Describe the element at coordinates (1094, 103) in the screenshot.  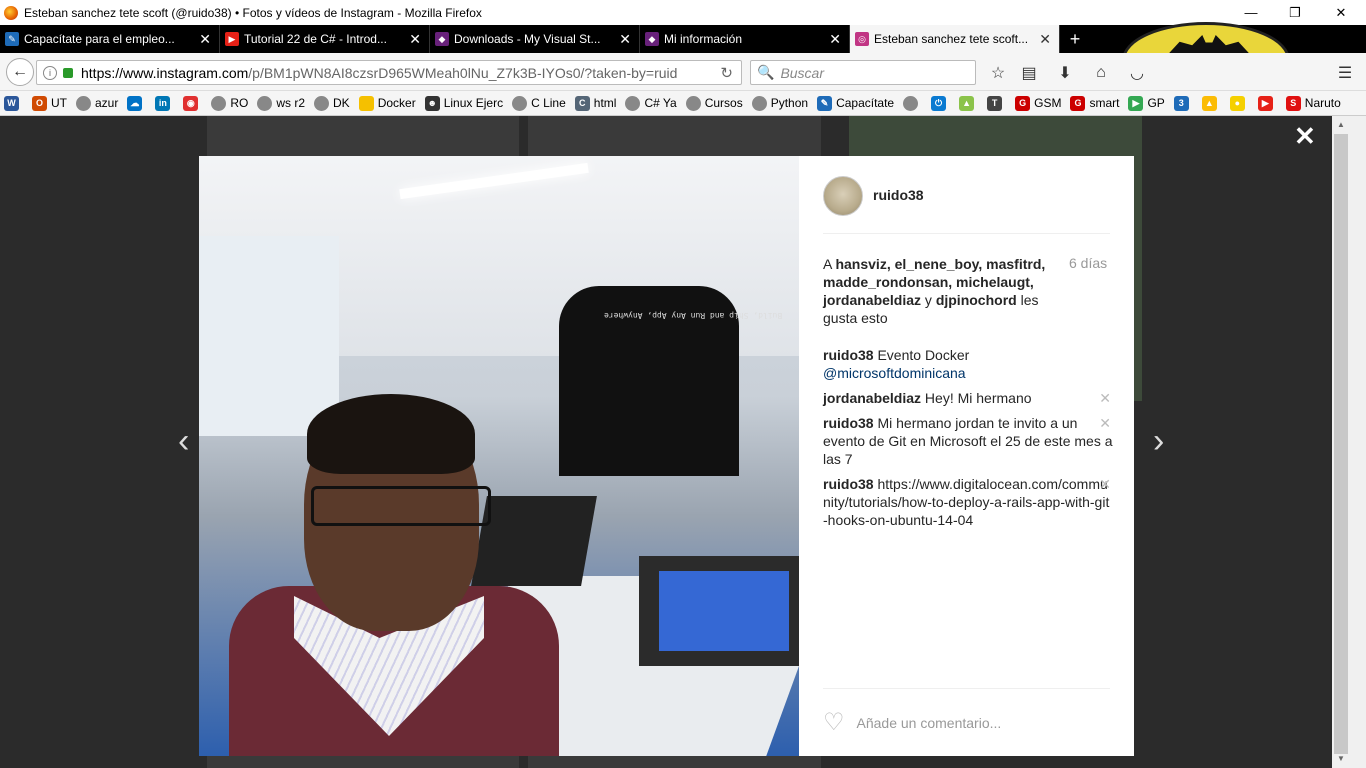
I see `bookmark-smart: Gsmart` at that location.